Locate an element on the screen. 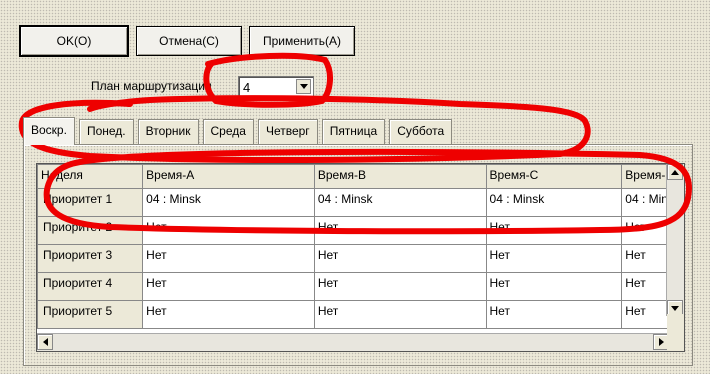 The height and width of the screenshot is (374, 710). apply-button: Применить(А) is located at coordinates (302, 41).